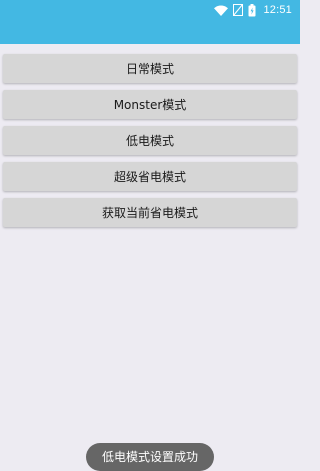 The width and height of the screenshot is (320, 471). I want to click on monster-mode-button: Monster模式, so click(150, 104).